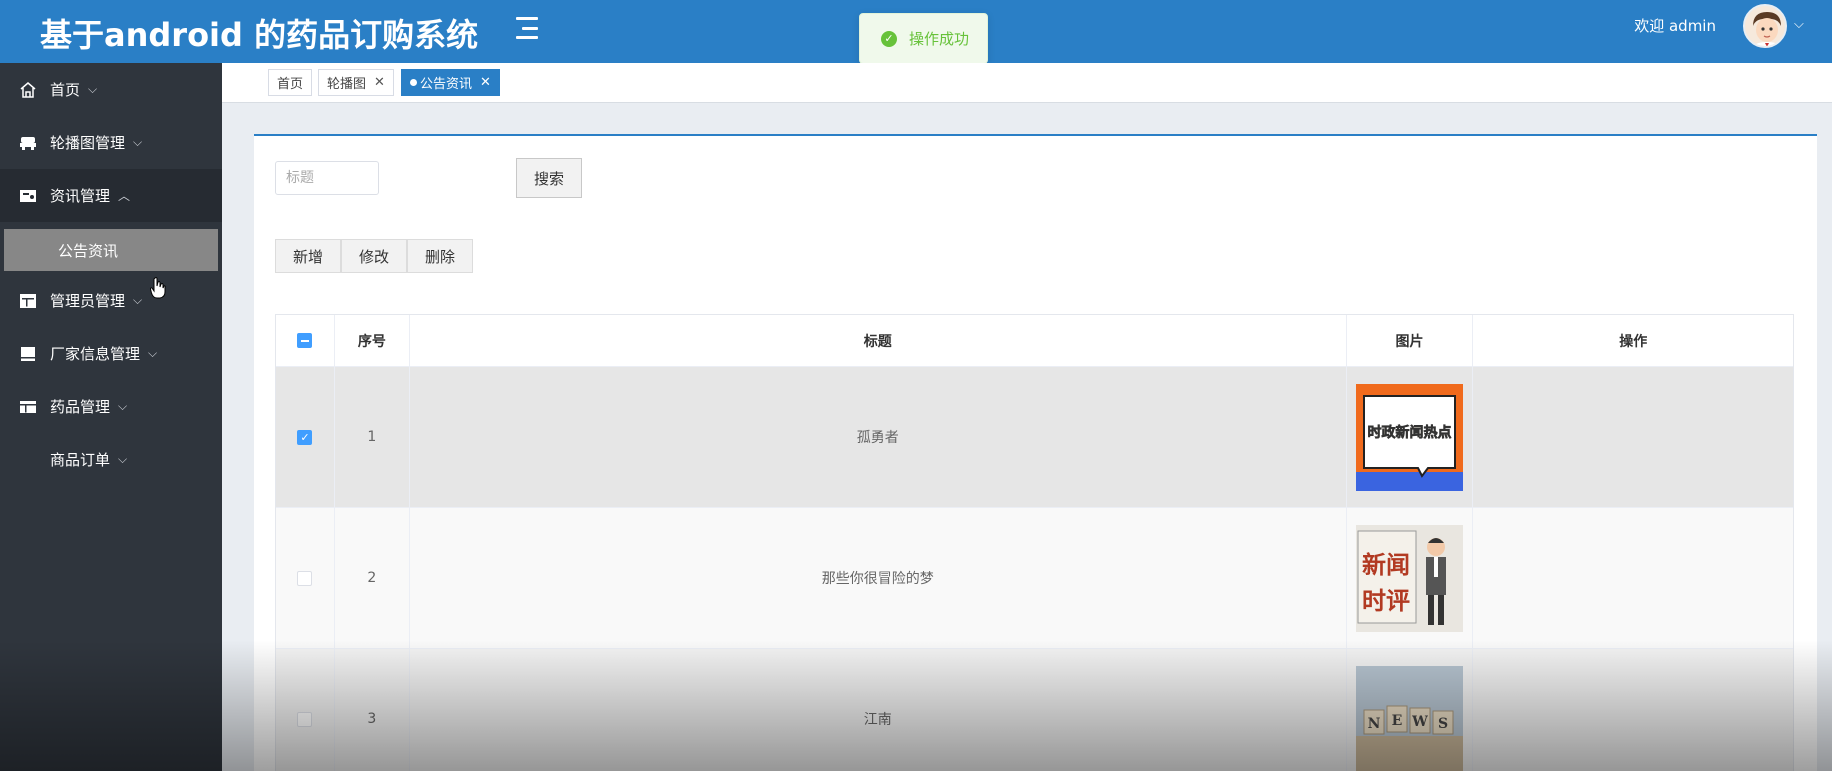  I want to click on success-toast: ✓ 操作成功, so click(923, 38).